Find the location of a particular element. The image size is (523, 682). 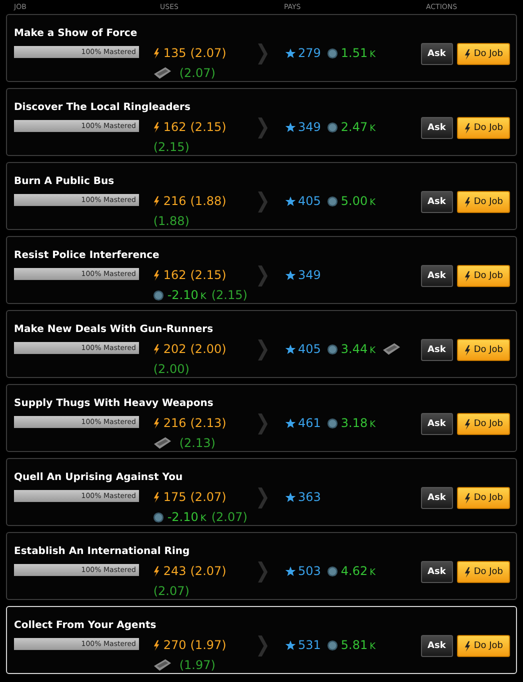

job-title: Establish An International Ring is located at coordinates (102, 551).